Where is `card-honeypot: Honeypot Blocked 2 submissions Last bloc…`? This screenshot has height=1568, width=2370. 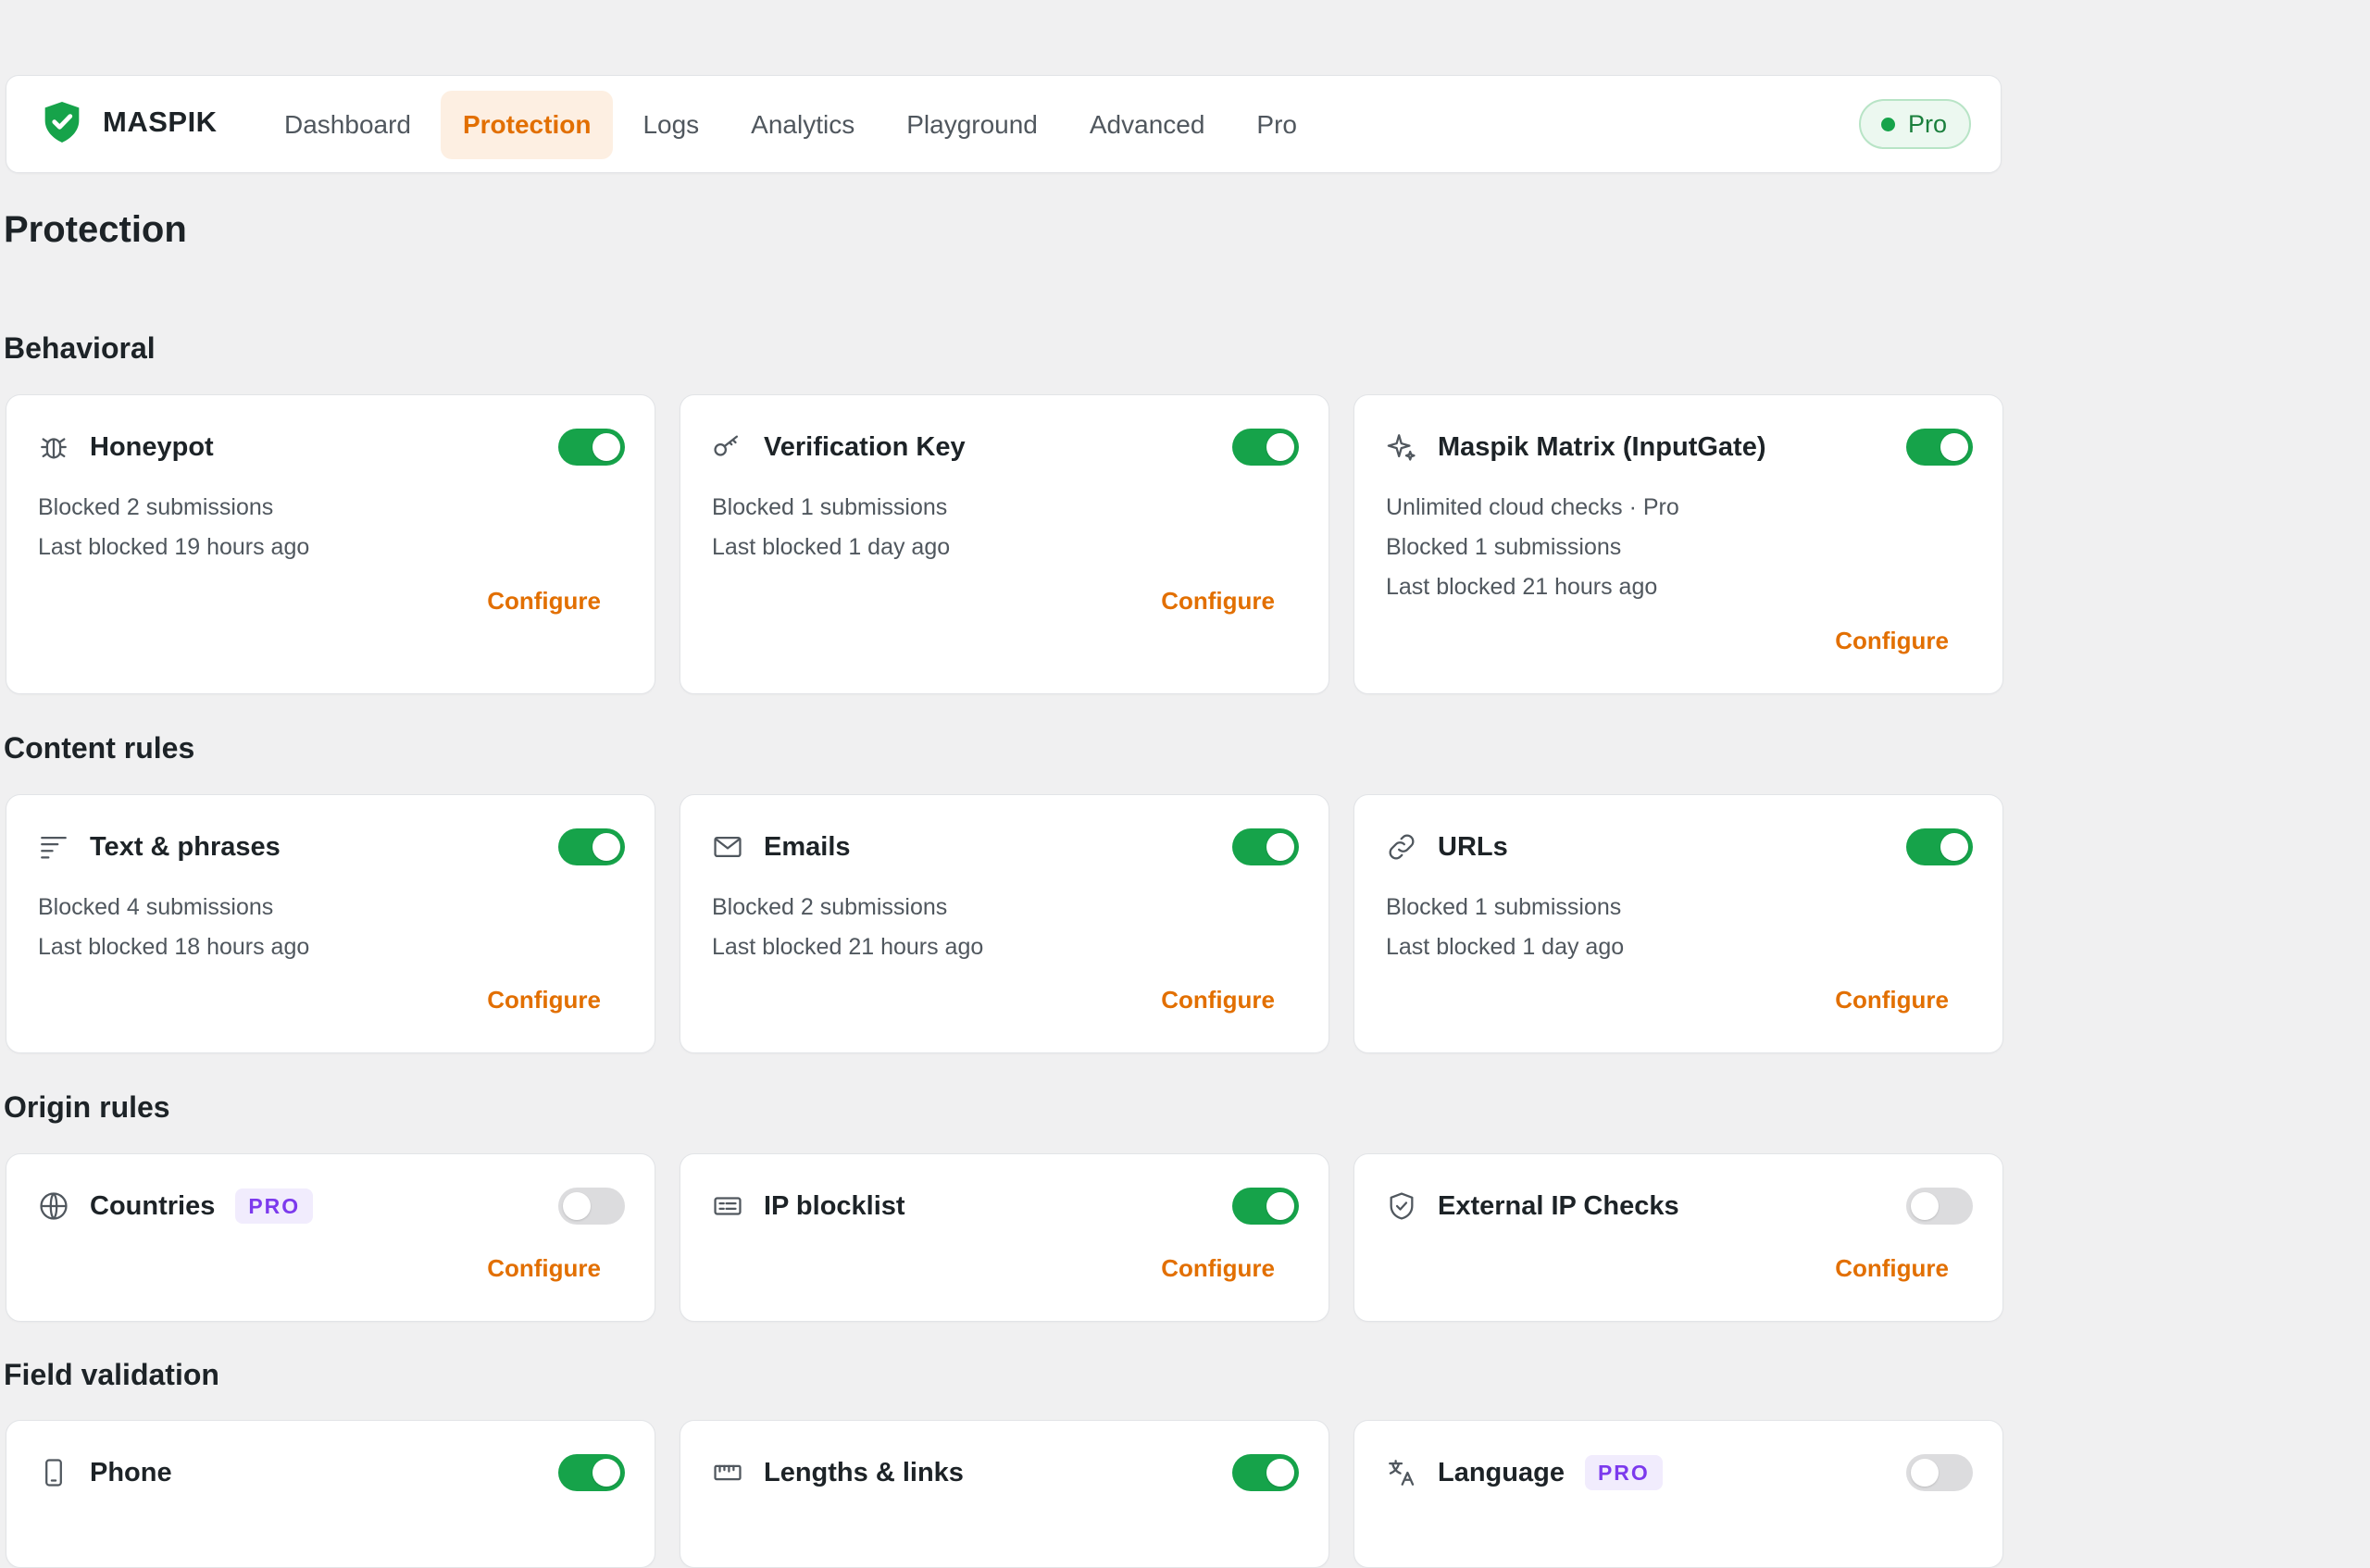
card-honeypot: Honeypot Blocked 2 submissions Last bloc… is located at coordinates (330, 544).